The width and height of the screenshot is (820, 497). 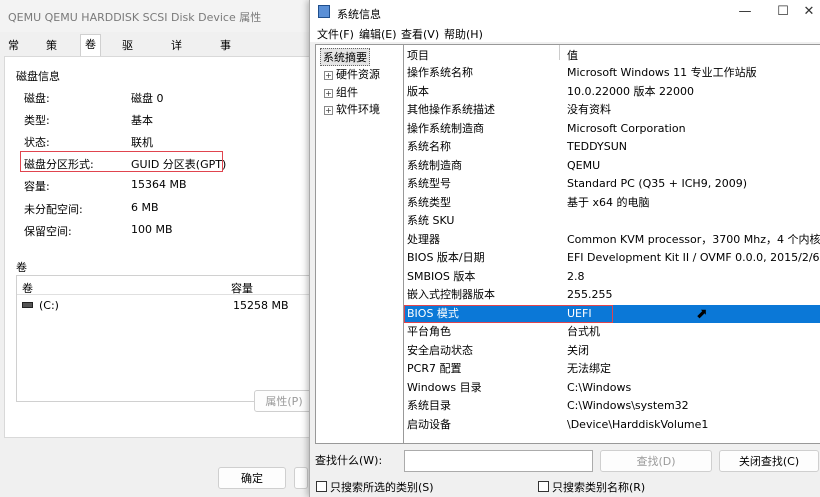 What do you see at coordinates (565, 33) in the screenshot?
I see `menu-bar: 文件(F) 编辑(E) 查看(V) 帮助(H)` at bounding box center [565, 33].